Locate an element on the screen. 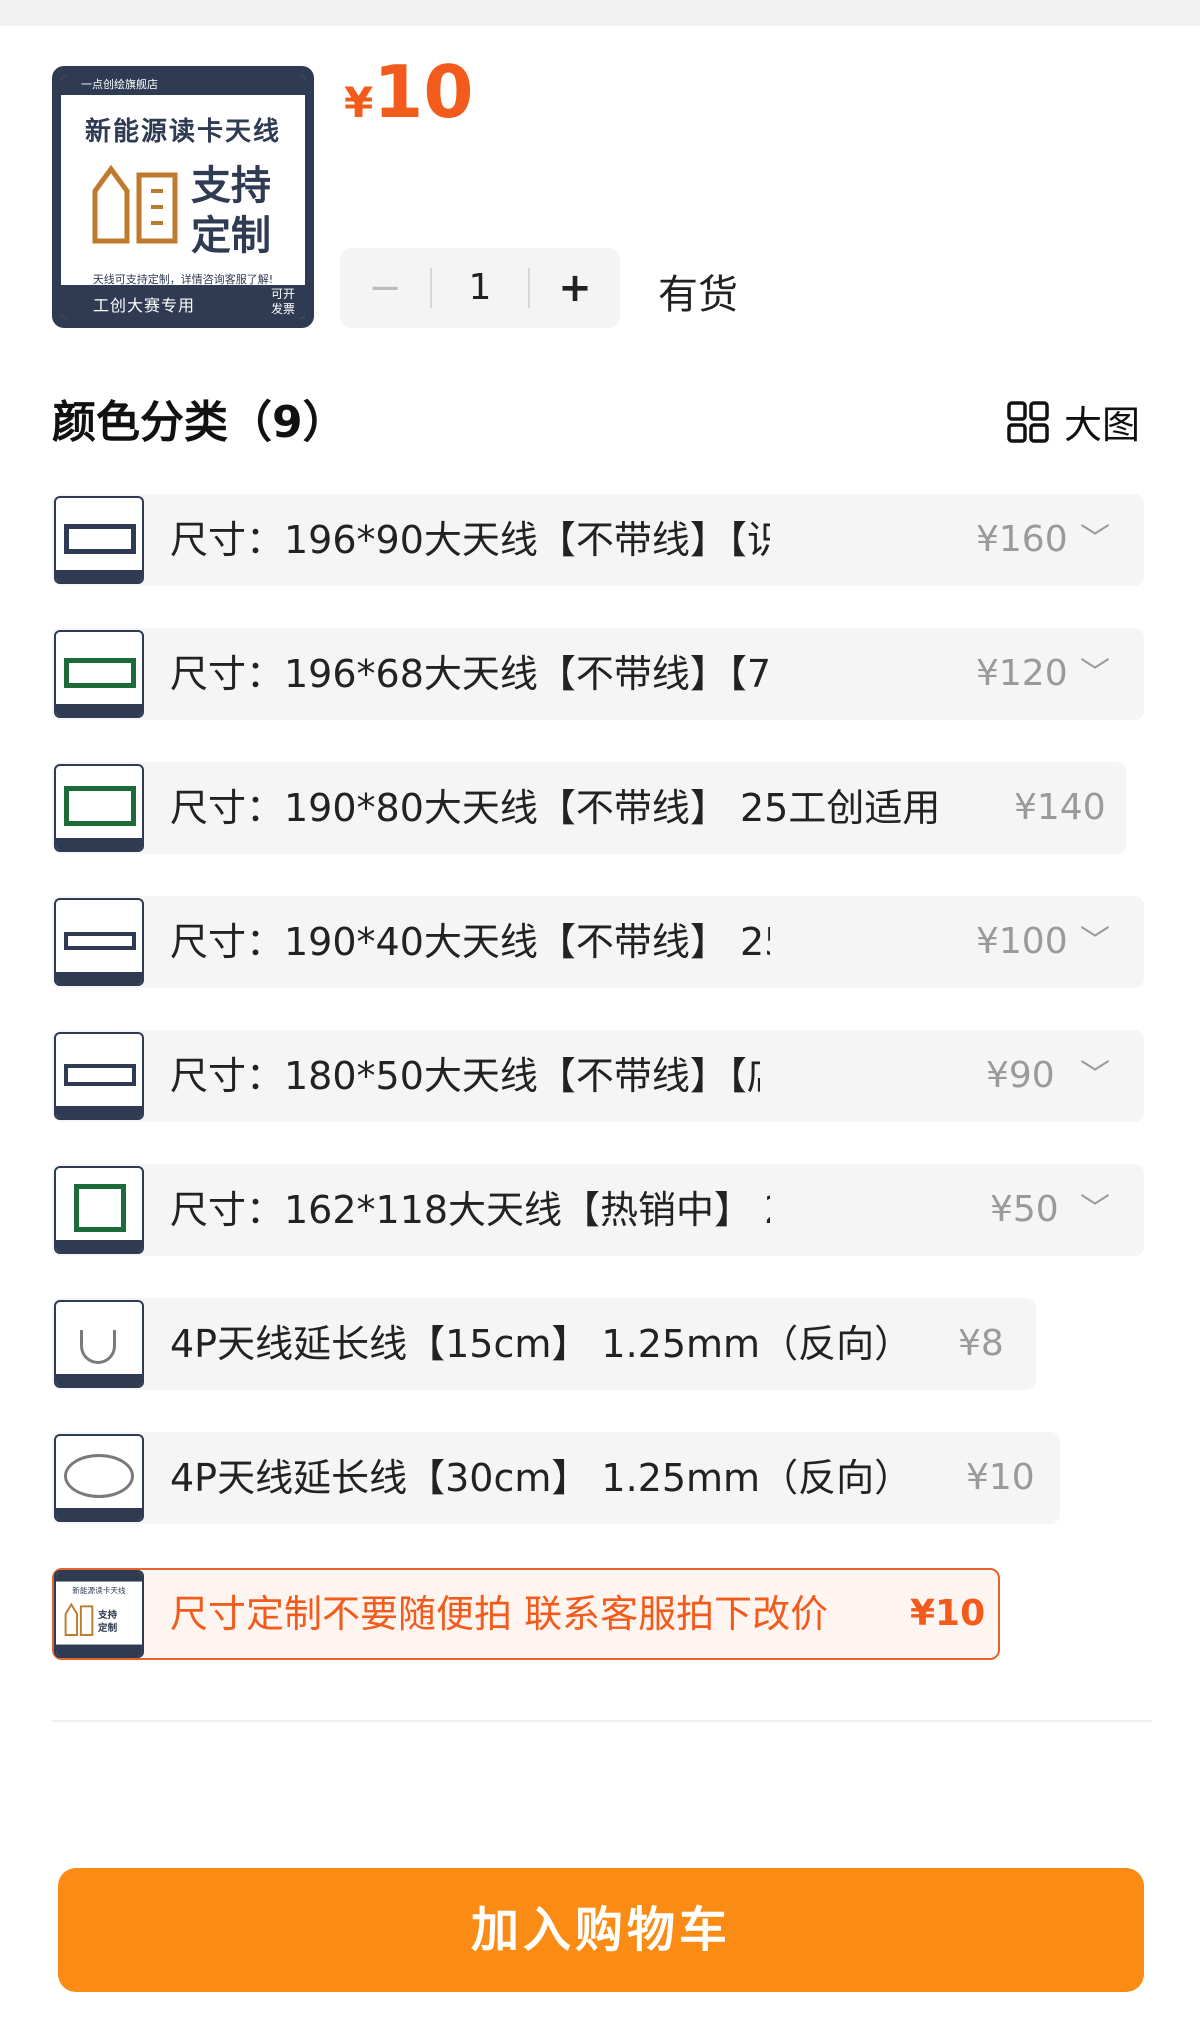 The image size is (1200, 2044). variant-option: 尺寸：196*90大天线【不带线】【识别... ¥160 ﹀ is located at coordinates (598, 540).